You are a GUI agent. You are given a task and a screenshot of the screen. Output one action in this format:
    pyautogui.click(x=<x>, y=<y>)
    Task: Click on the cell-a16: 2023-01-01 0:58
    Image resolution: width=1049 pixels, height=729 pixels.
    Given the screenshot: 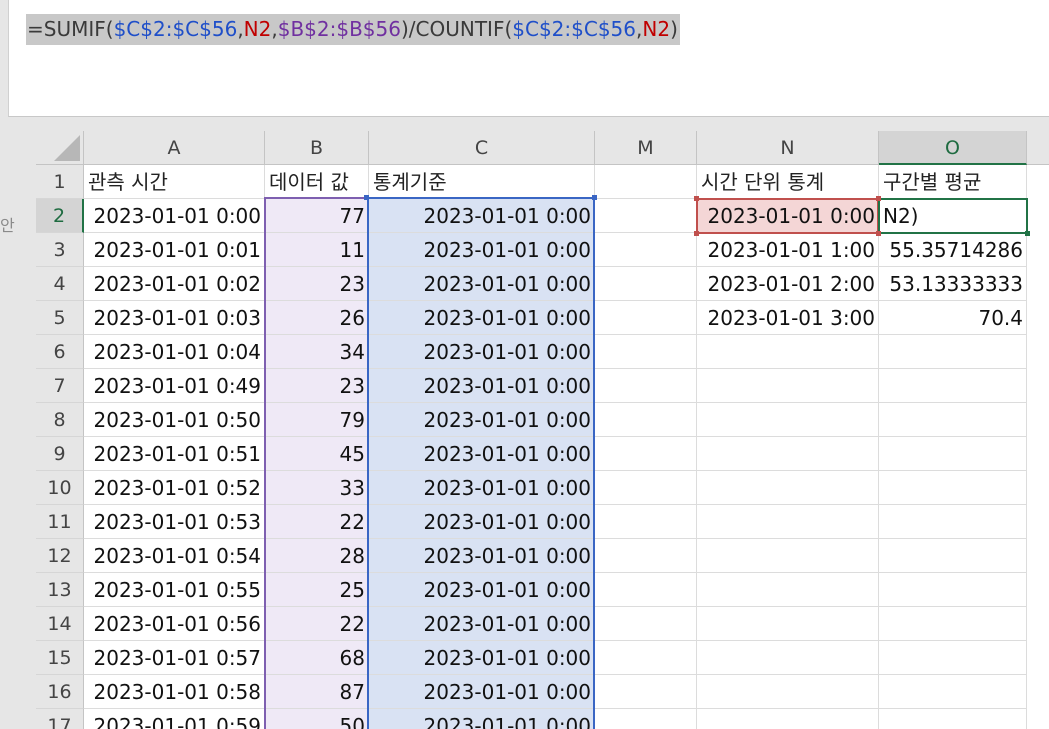 What is the action you would take?
    pyautogui.click(x=174, y=692)
    